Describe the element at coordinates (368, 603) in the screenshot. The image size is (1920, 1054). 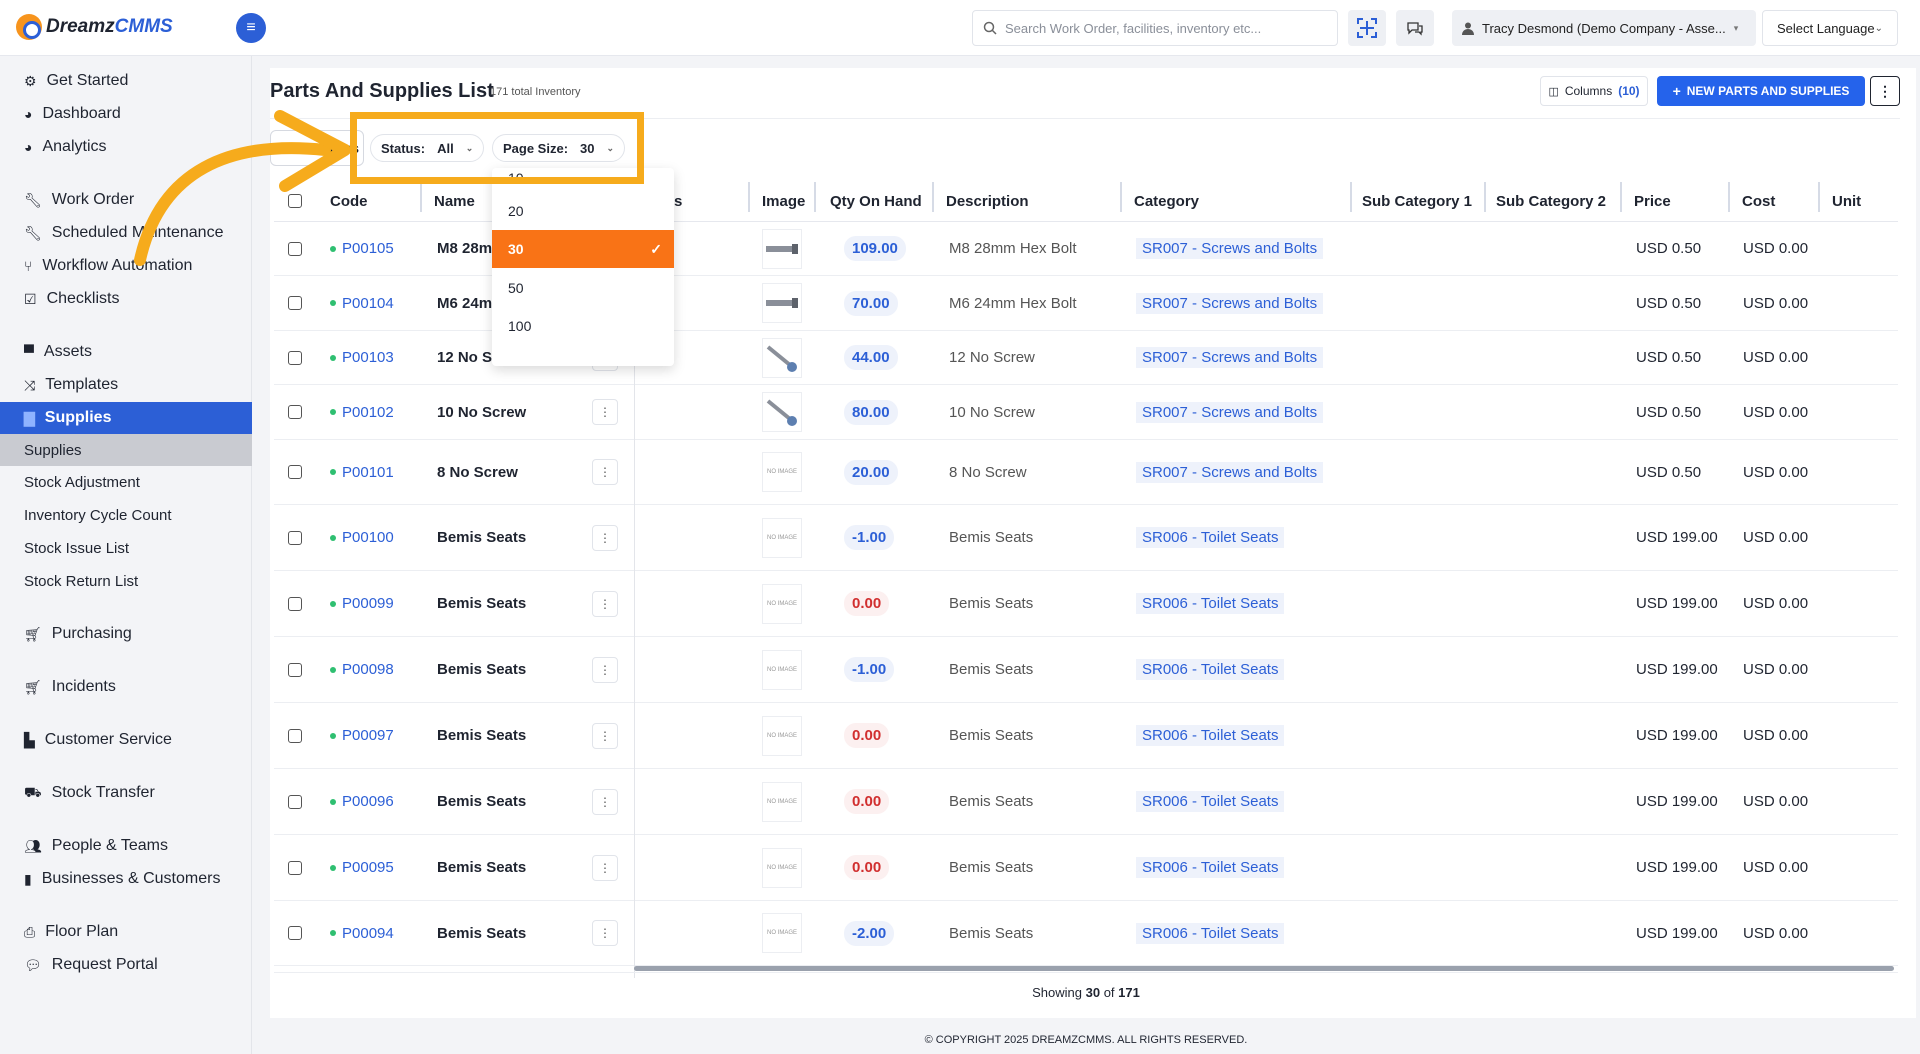
I see `part-code-link: P00099` at that location.